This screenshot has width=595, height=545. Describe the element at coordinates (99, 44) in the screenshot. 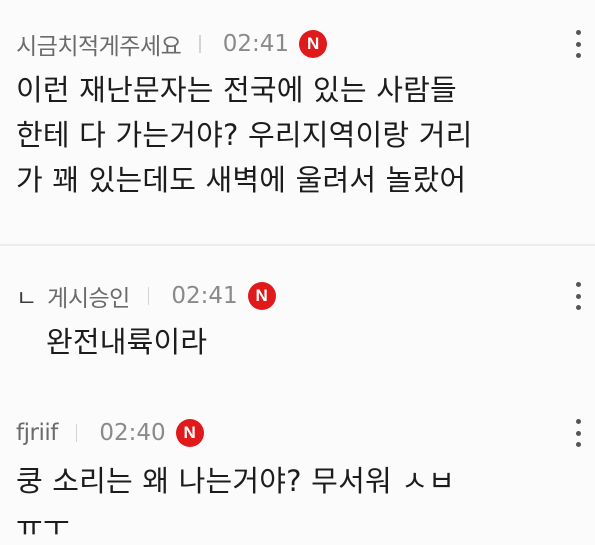

I see `comment-author: 시금치적게주세요` at that location.